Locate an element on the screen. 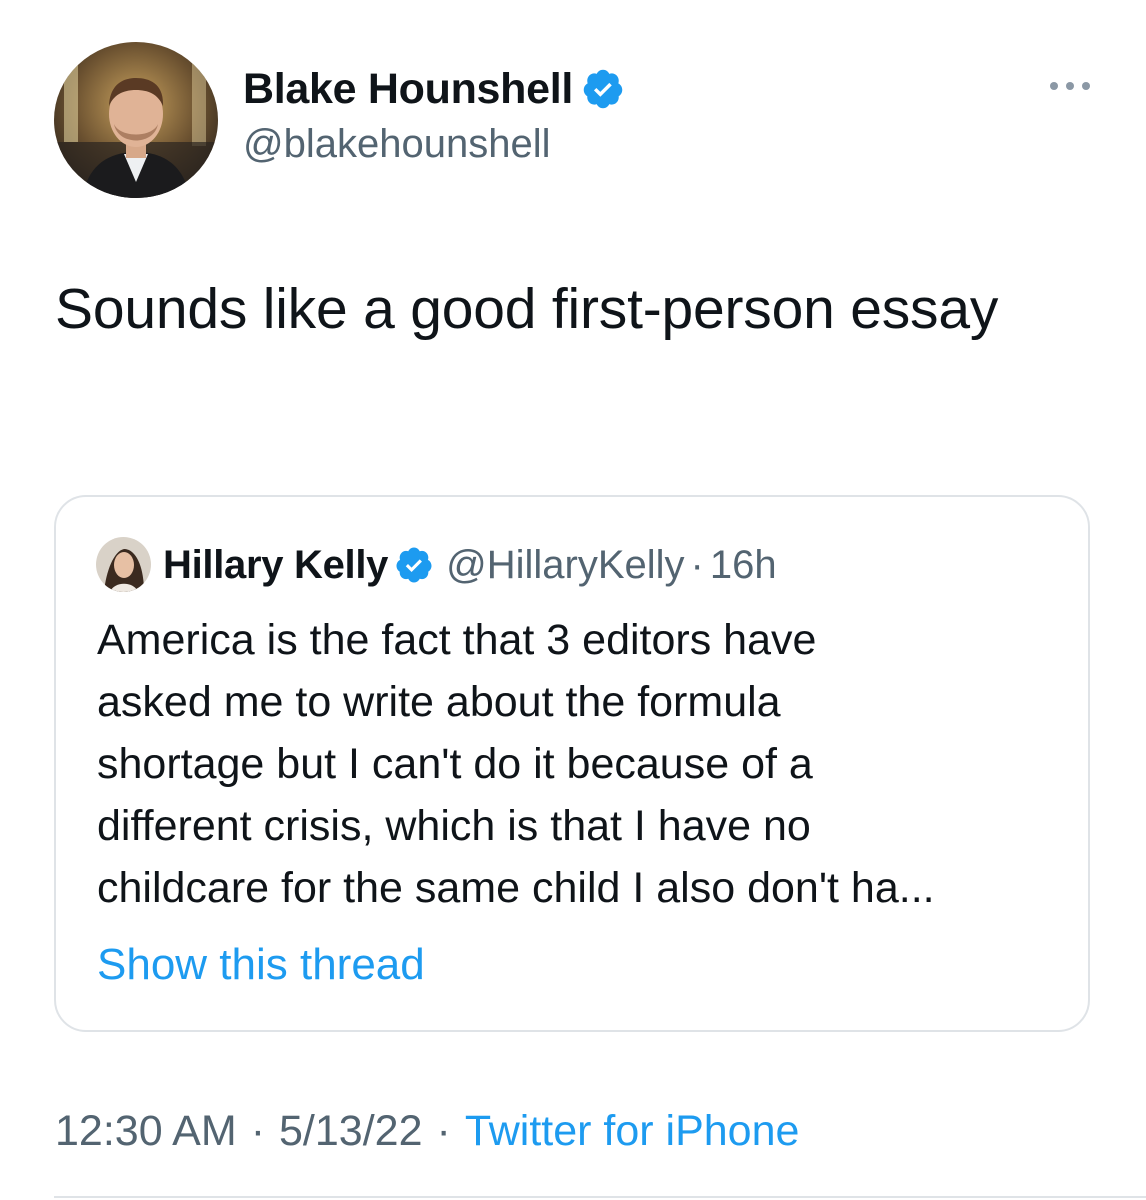 The height and width of the screenshot is (1200, 1146). quoted-author-avatar is located at coordinates (123, 564).